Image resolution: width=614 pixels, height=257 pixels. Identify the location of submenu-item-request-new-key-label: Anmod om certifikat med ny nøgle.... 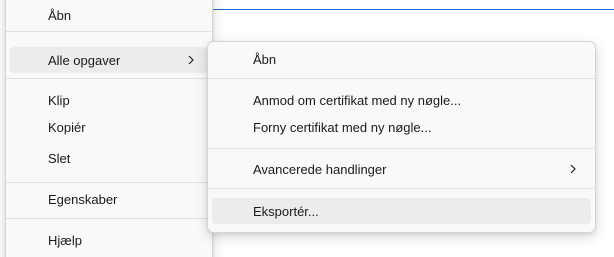
(357, 100).